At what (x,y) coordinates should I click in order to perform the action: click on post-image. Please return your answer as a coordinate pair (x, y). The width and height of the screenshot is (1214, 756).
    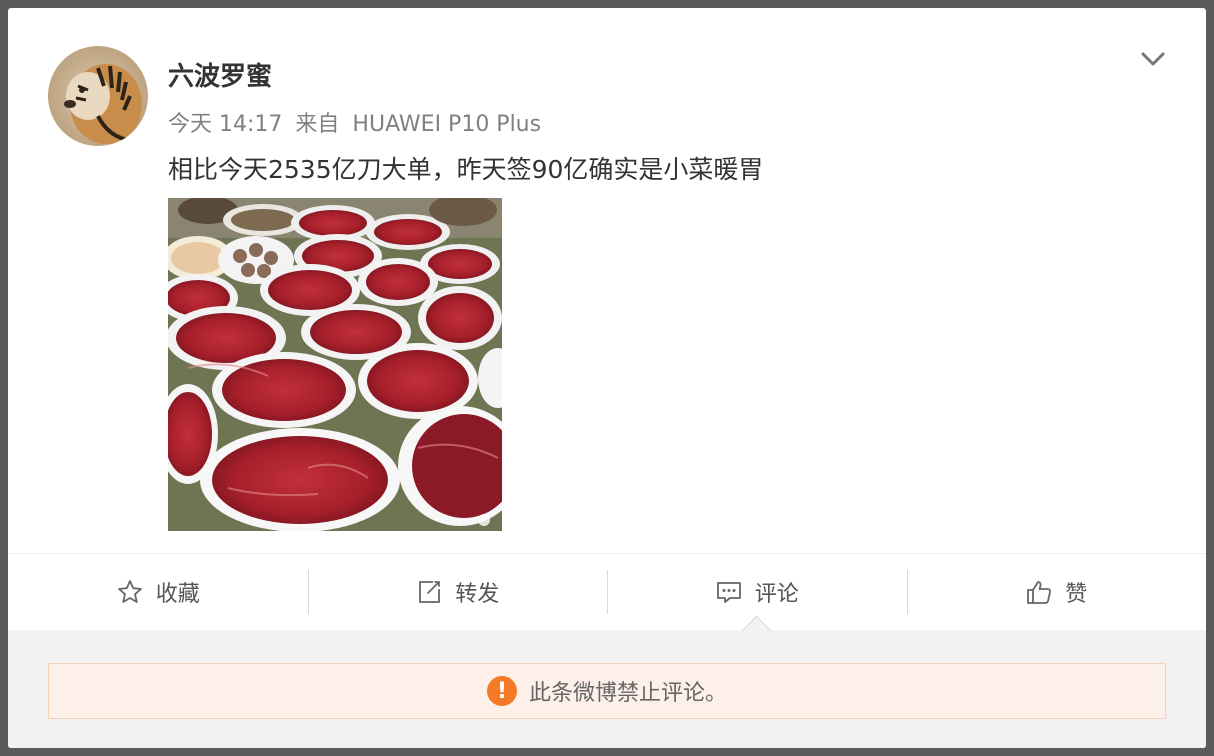
    Looking at the image, I should click on (335, 364).